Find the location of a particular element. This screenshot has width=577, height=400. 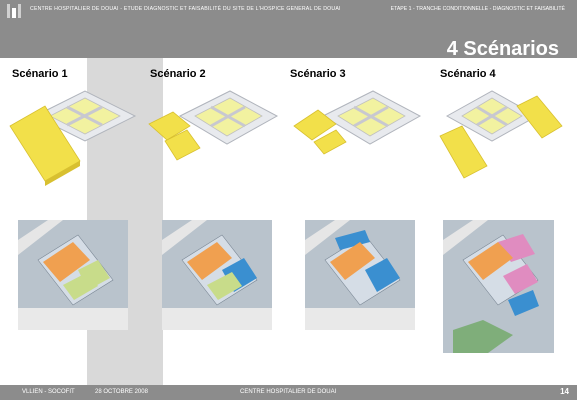

footer-date: 28 OCTOBRE 2008 is located at coordinates (121, 392).